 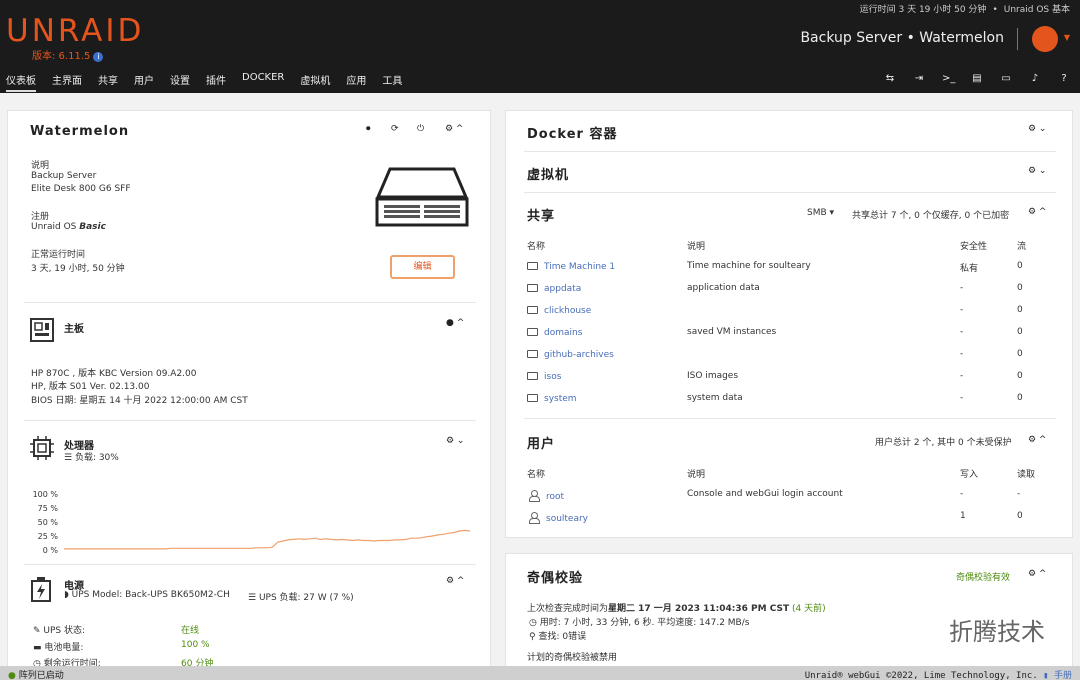 What do you see at coordinates (267, 539) in the screenshot?
I see `cpu-load-series` at bounding box center [267, 539].